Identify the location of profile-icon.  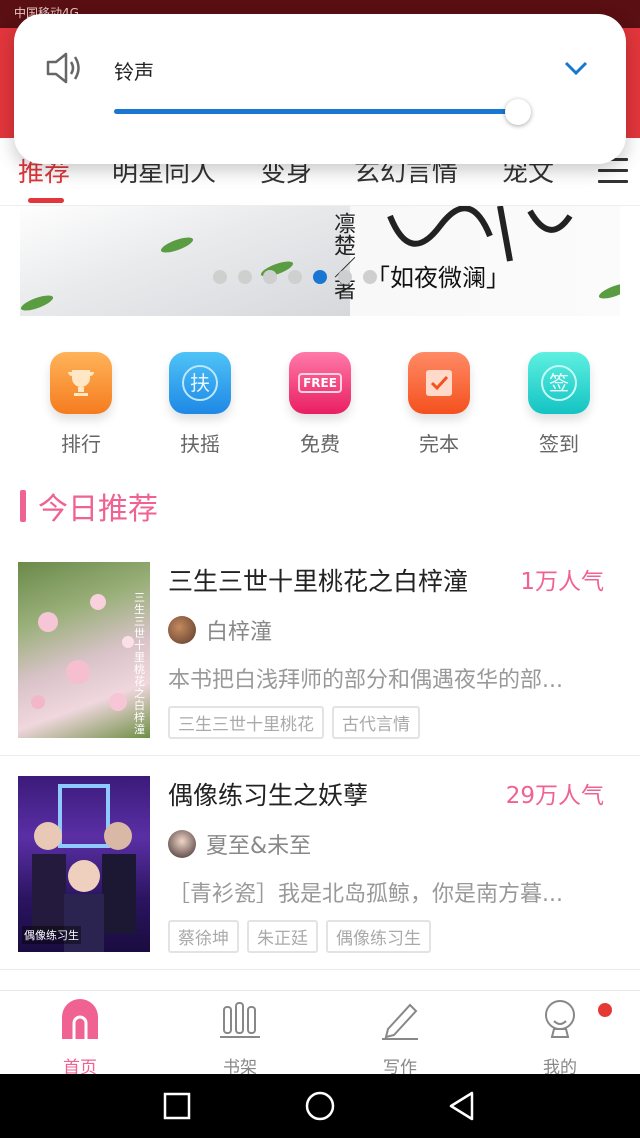
(560, 1019).